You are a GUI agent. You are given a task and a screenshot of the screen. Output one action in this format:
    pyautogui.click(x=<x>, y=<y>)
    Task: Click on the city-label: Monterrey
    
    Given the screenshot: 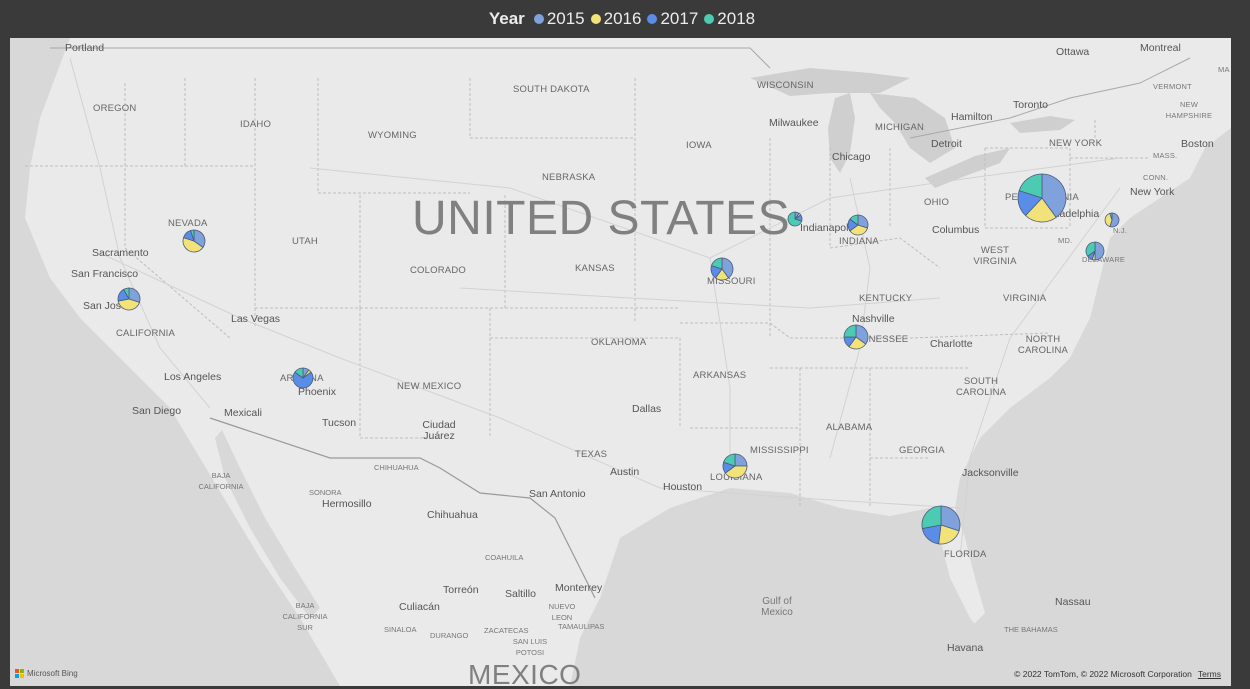 What is the action you would take?
    pyautogui.click(x=579, y=588)
    